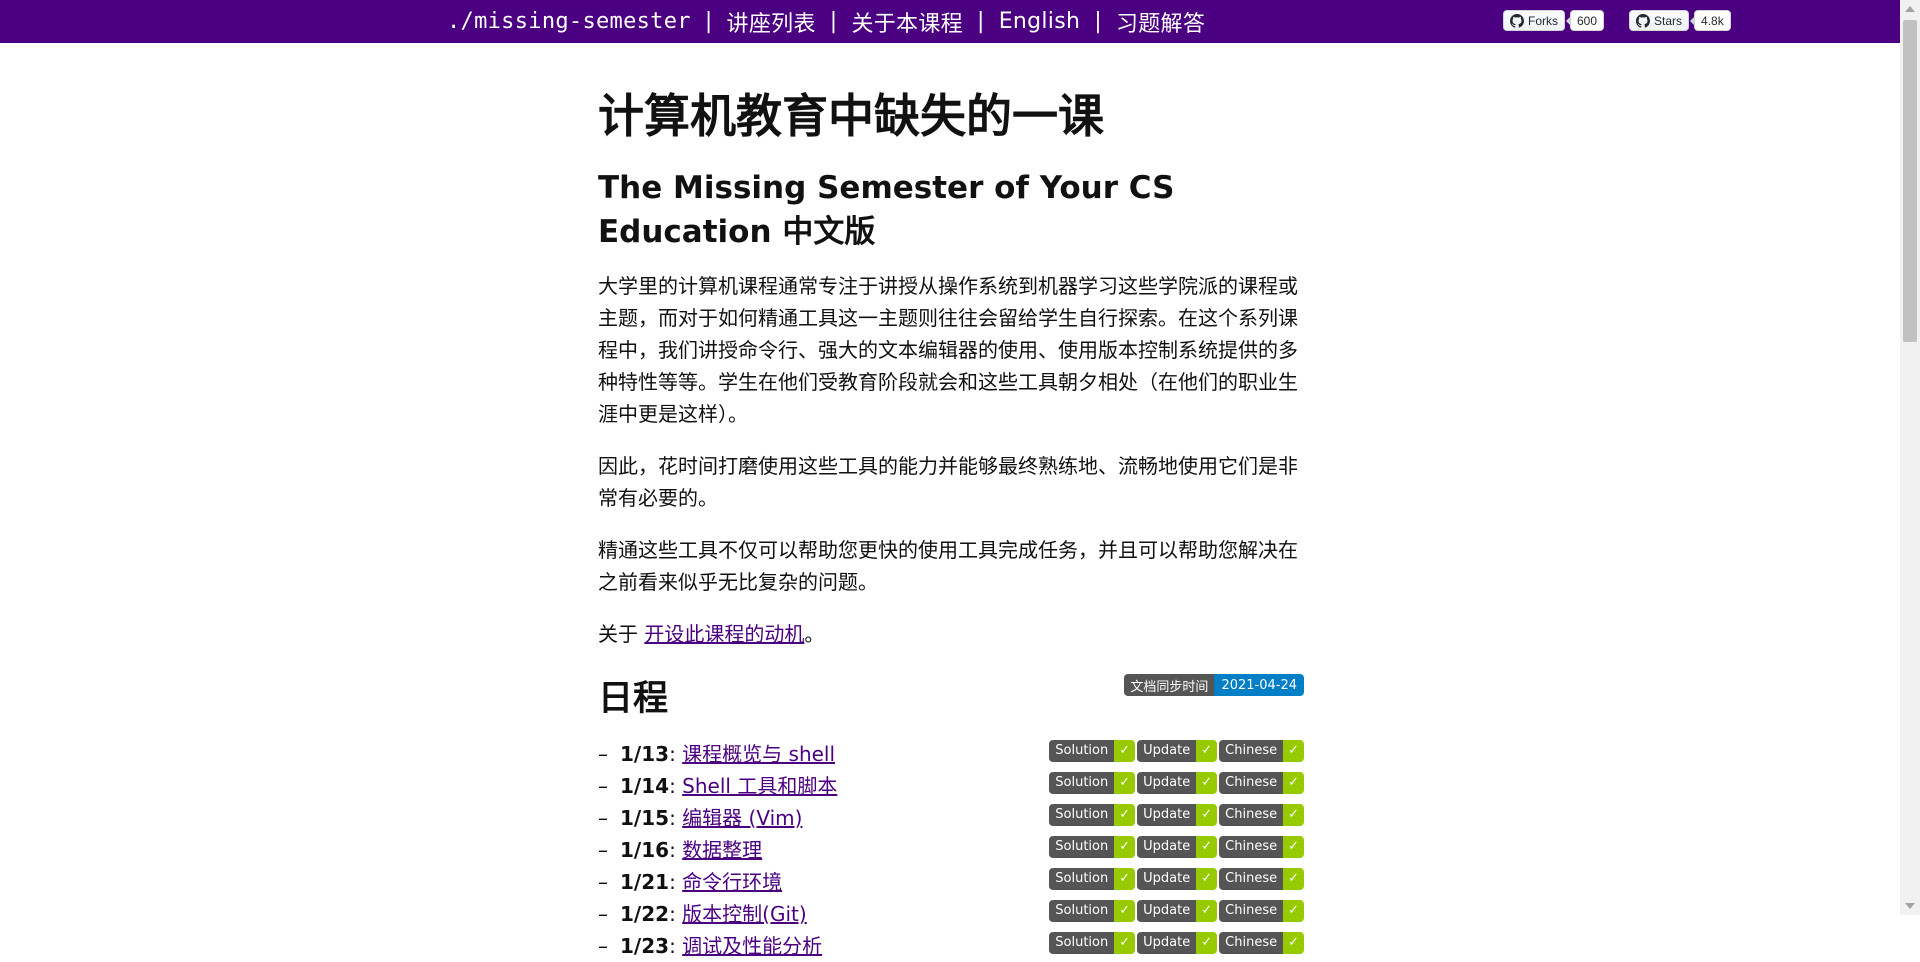 The height and width of the screenshot is (962, 1920). What do you see at coordinates (1214, 685) in the screenshot?
I see `sync-date-badge: 文档同步时间 2021-04-24` at bounding box center [1214, 685].